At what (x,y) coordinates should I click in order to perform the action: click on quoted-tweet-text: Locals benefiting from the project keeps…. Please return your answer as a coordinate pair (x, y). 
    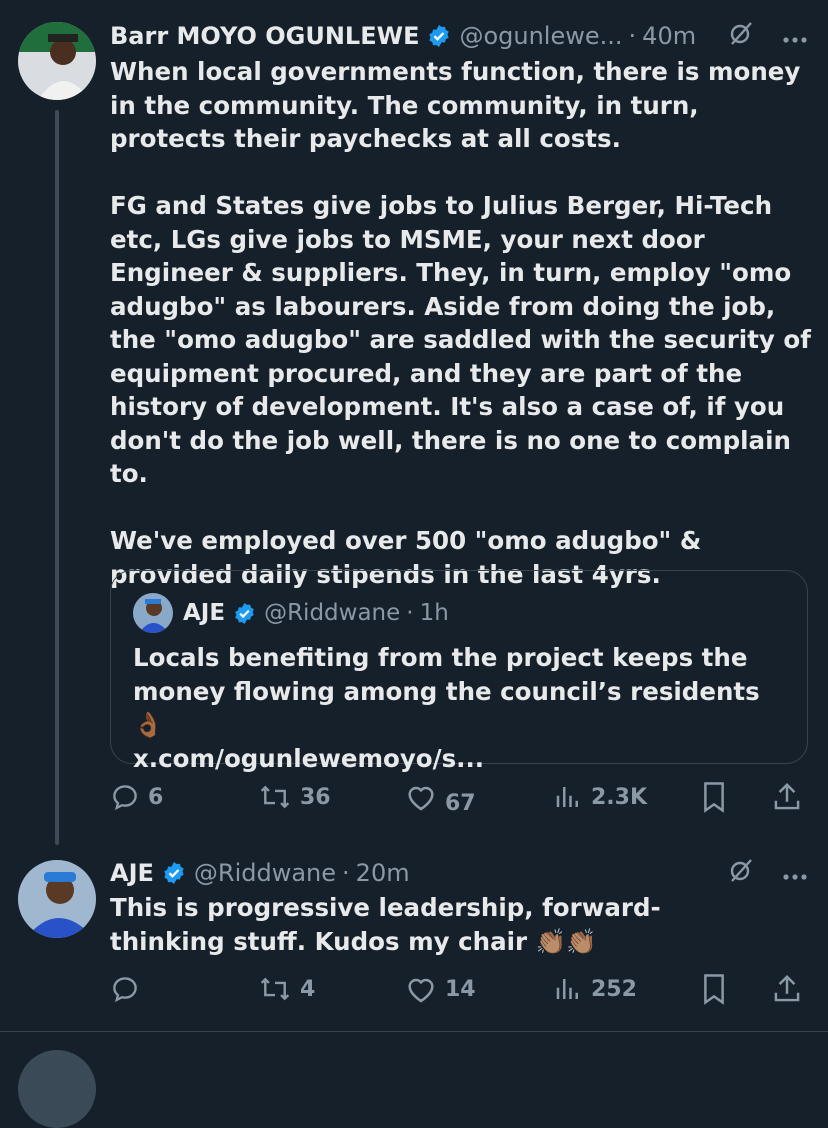
    Looking at the image, I should click on (446, 708).